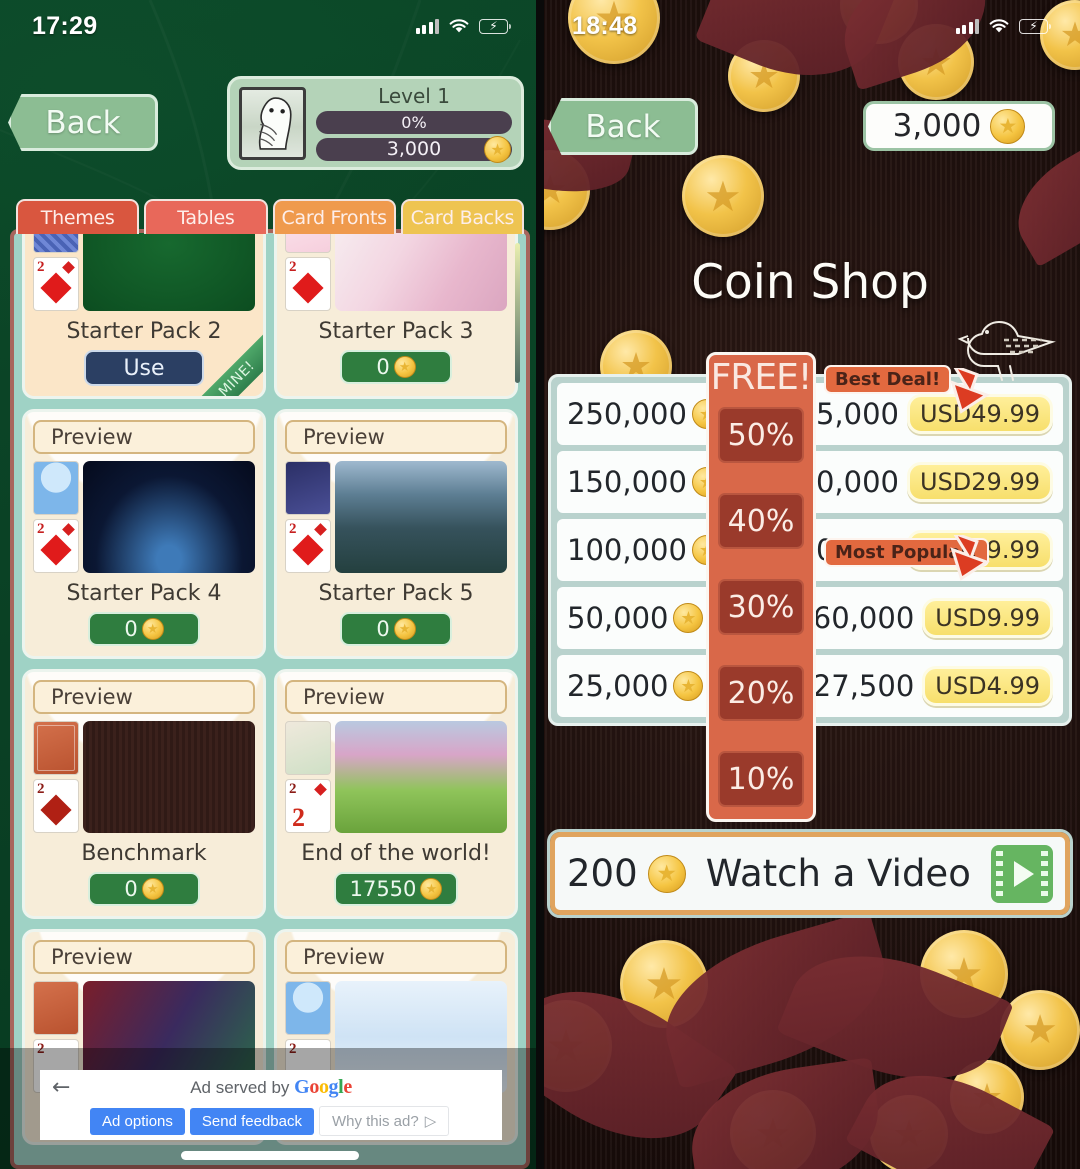  I want to click on level-card: Level 1 0% 3,000, so click(375, 123).